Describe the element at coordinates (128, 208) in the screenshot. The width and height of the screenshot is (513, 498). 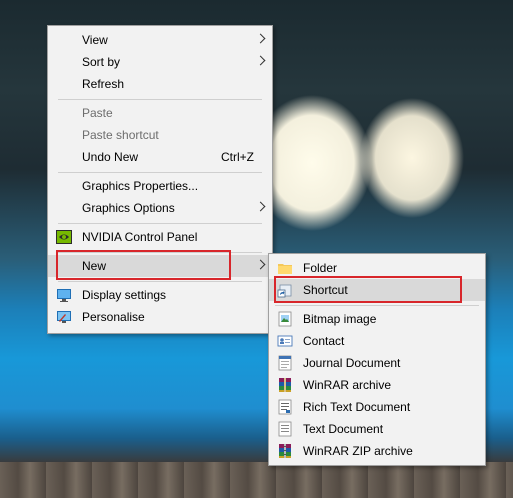
I see `menu-item-label: Graphics Options` at that location.